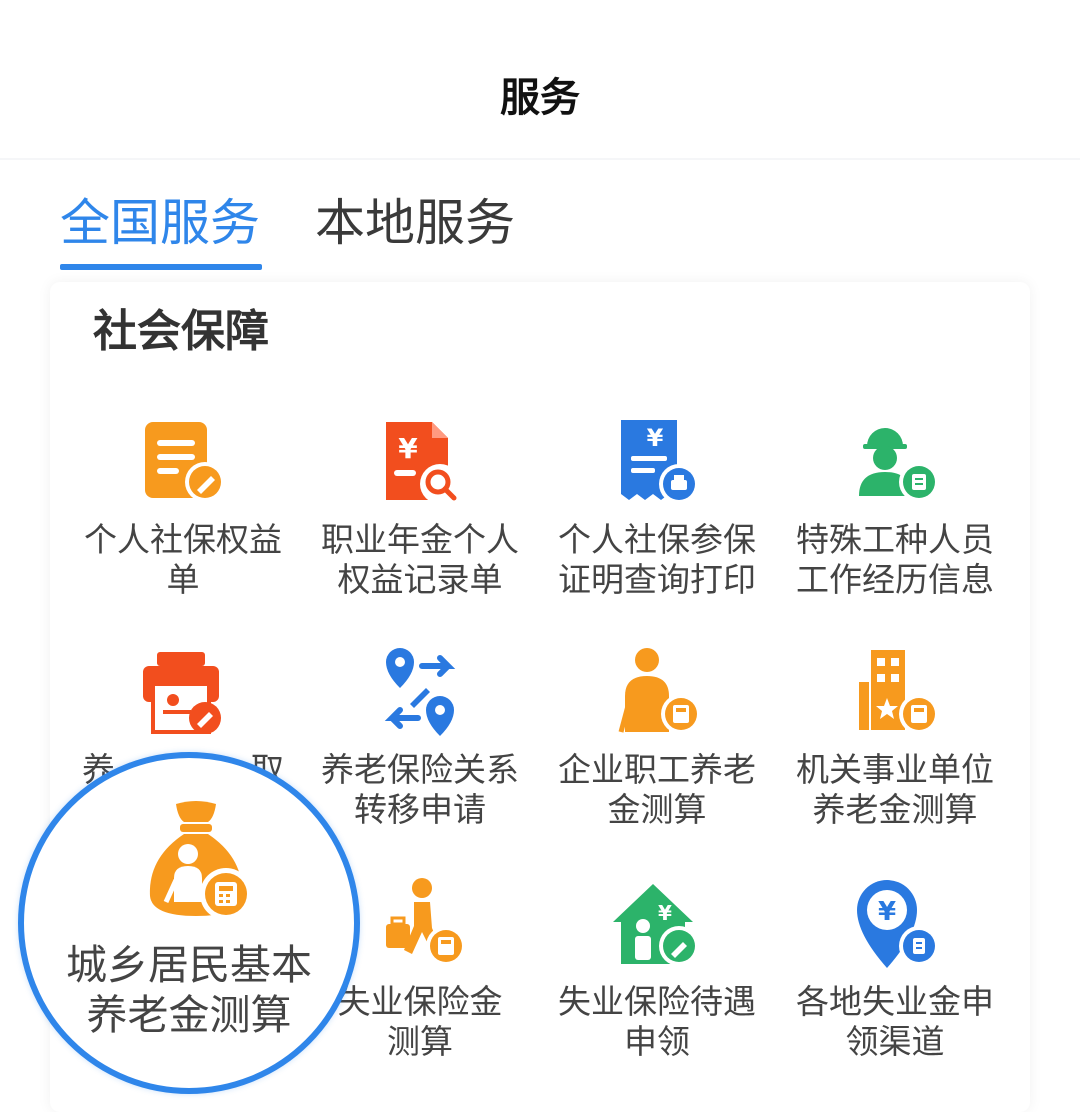 The width and height of the screenshot is (1080, 1112). Describe the element at coordinates (656, 925) in the screenshot. I see `house-yuan-icon: ¥` at that location.